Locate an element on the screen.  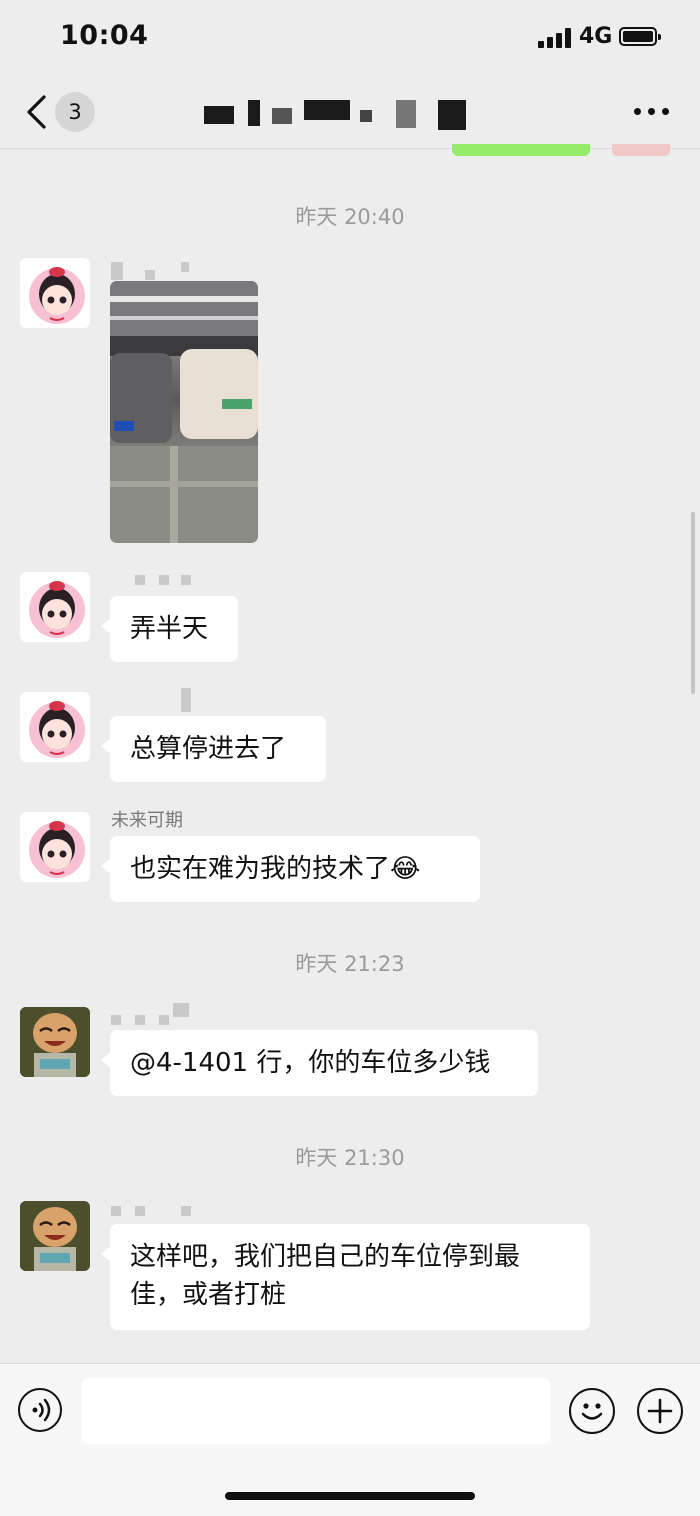
home-indicator is located at coordinates (350, 1496).